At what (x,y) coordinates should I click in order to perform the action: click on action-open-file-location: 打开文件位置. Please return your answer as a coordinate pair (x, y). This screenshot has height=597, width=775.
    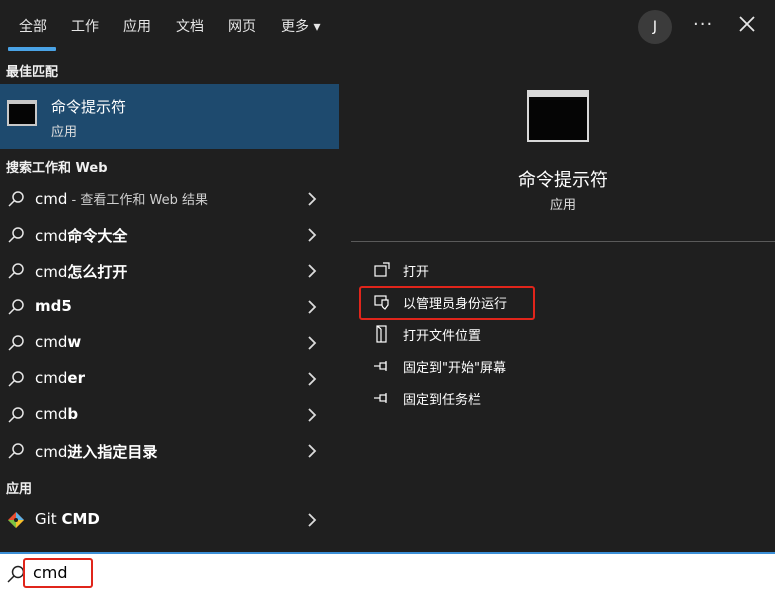
    Looking at the image, I should click on (523, 334).